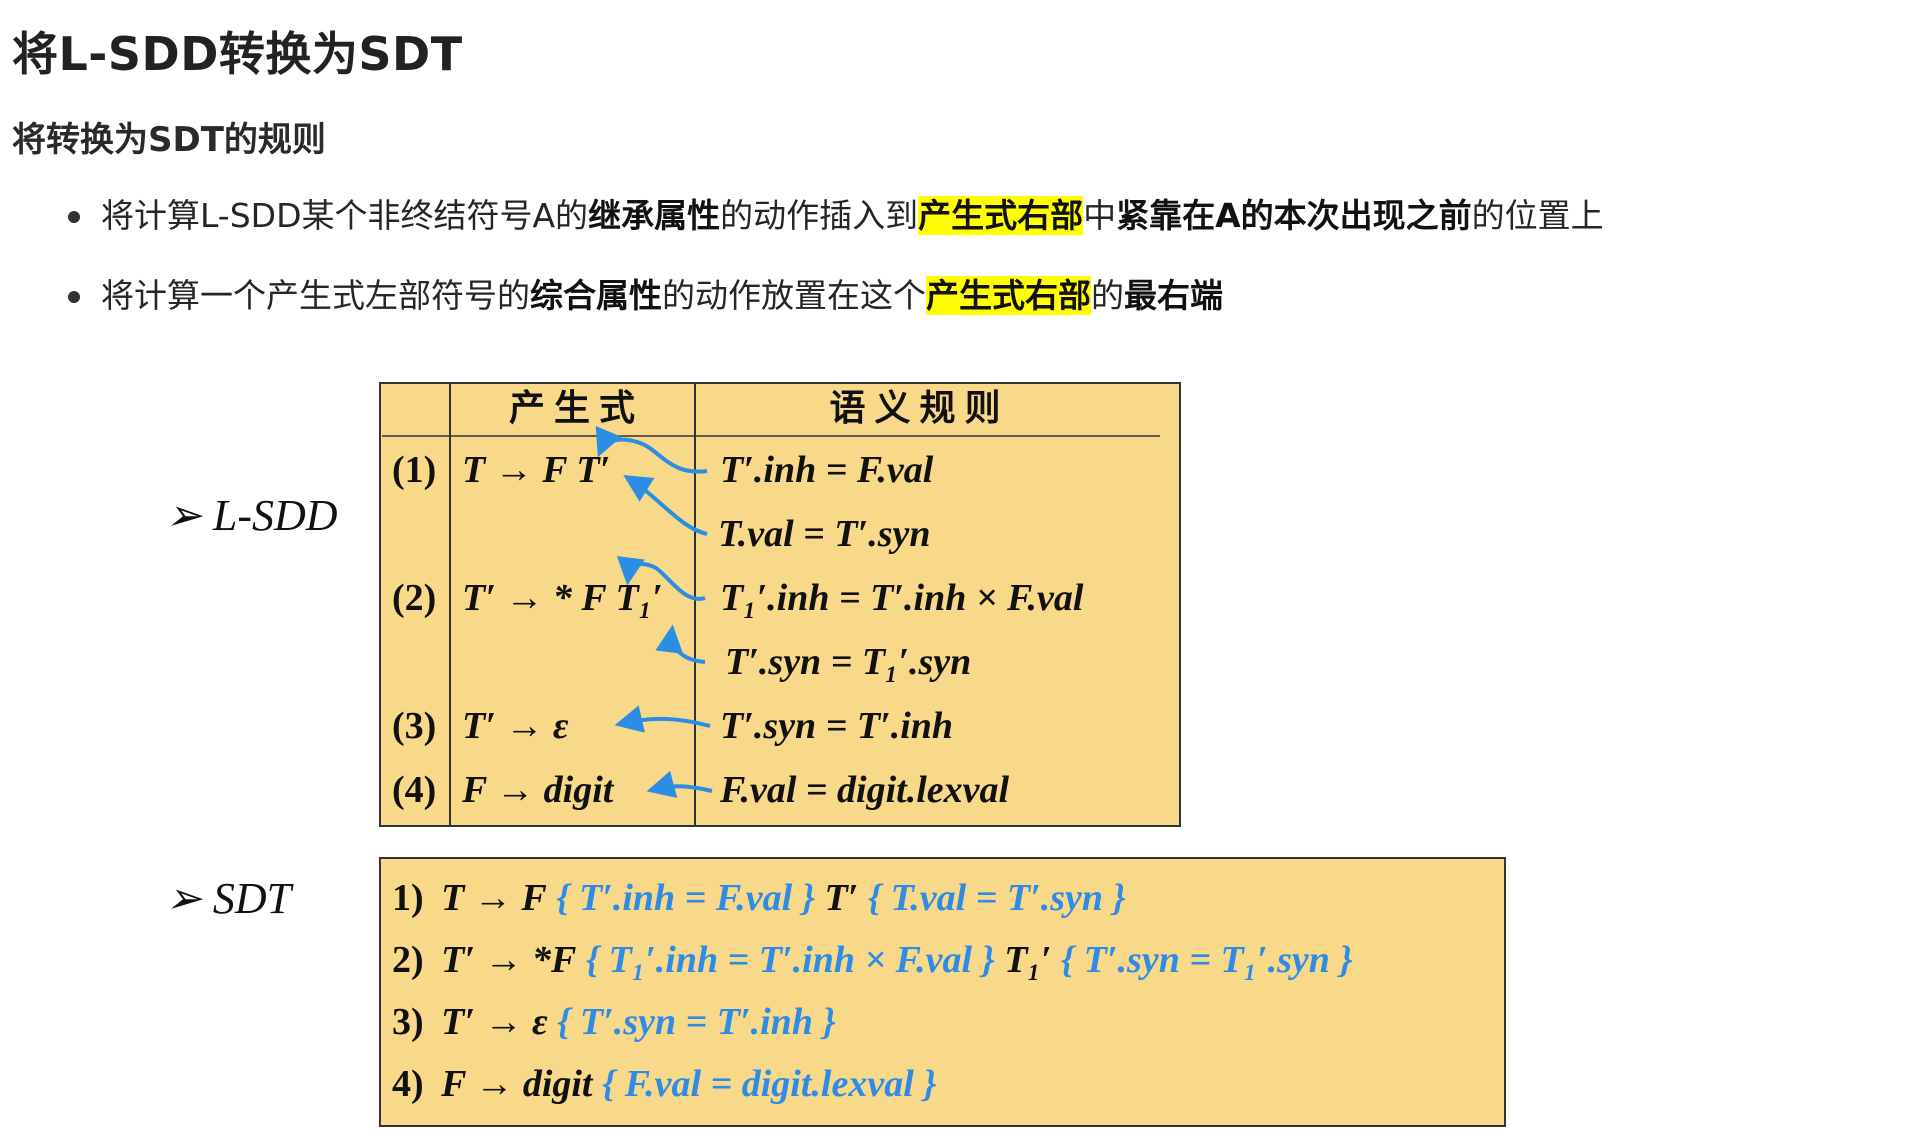 This screenshot has width=1920, height=1142. Describe the element at coordinates (1100, 215) in the screenshot. I see `rule-1-part-5: 中` at that location.